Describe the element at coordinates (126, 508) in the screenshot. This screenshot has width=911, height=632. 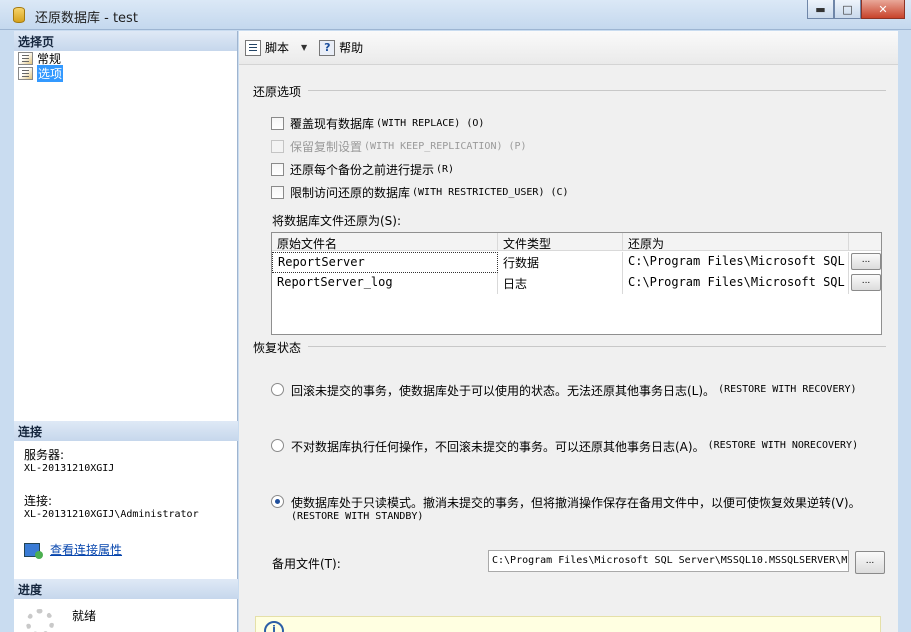
I see `connection-info: 连接: XL-20131210XGIJ\Administrator` at that location.